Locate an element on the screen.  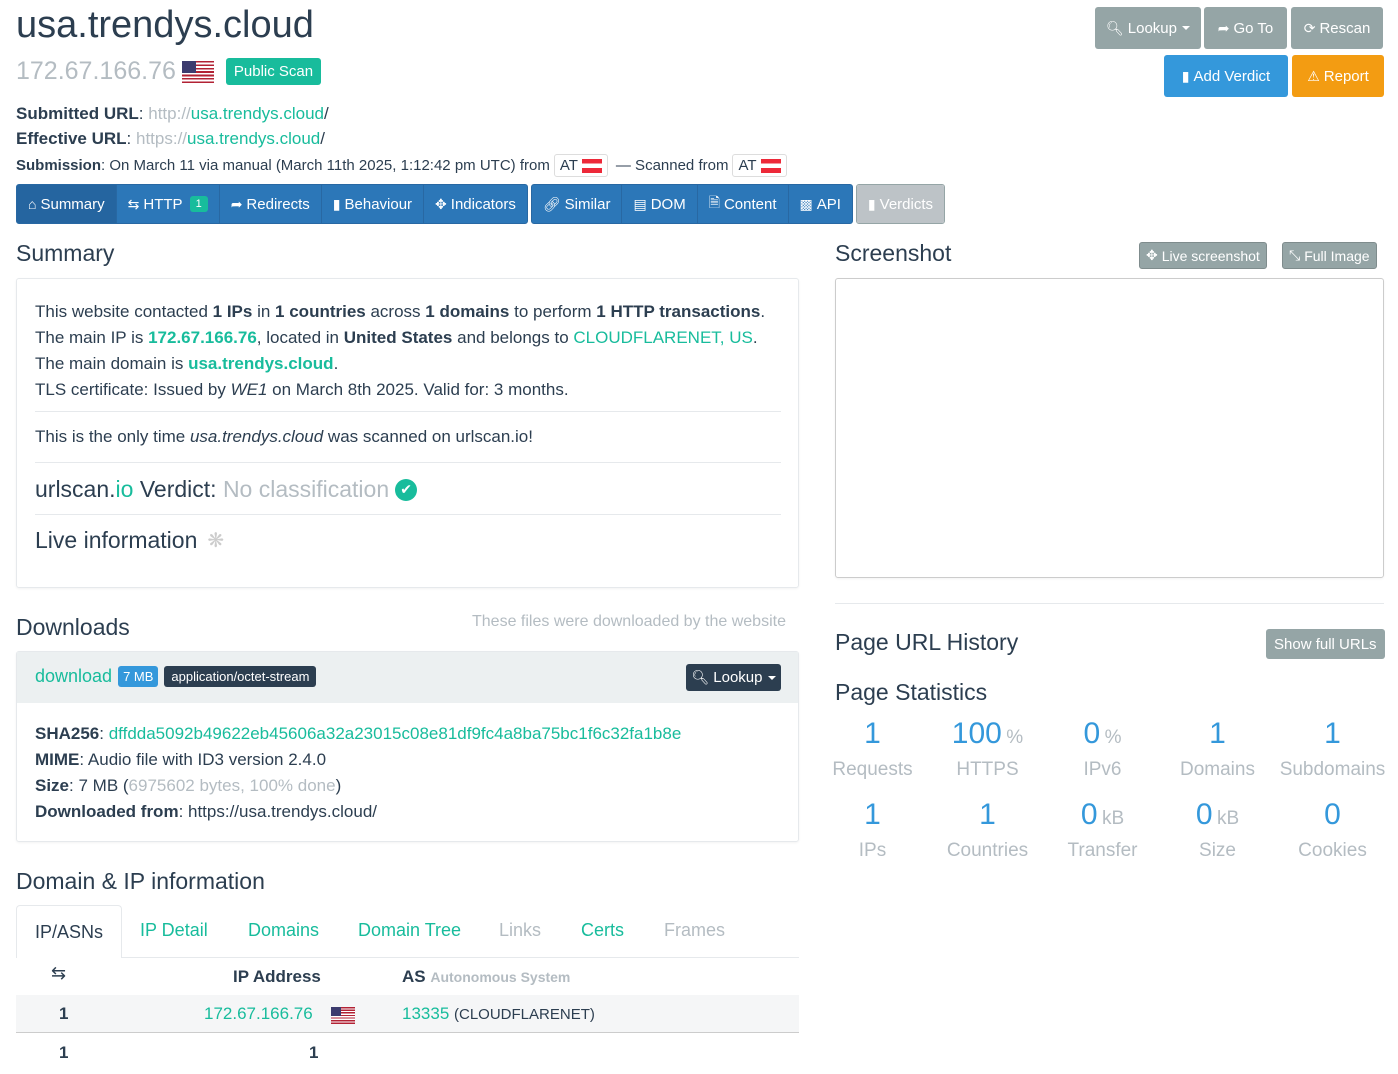
main-ip: 172.67.166.76 is located at coordinates (96, 71).